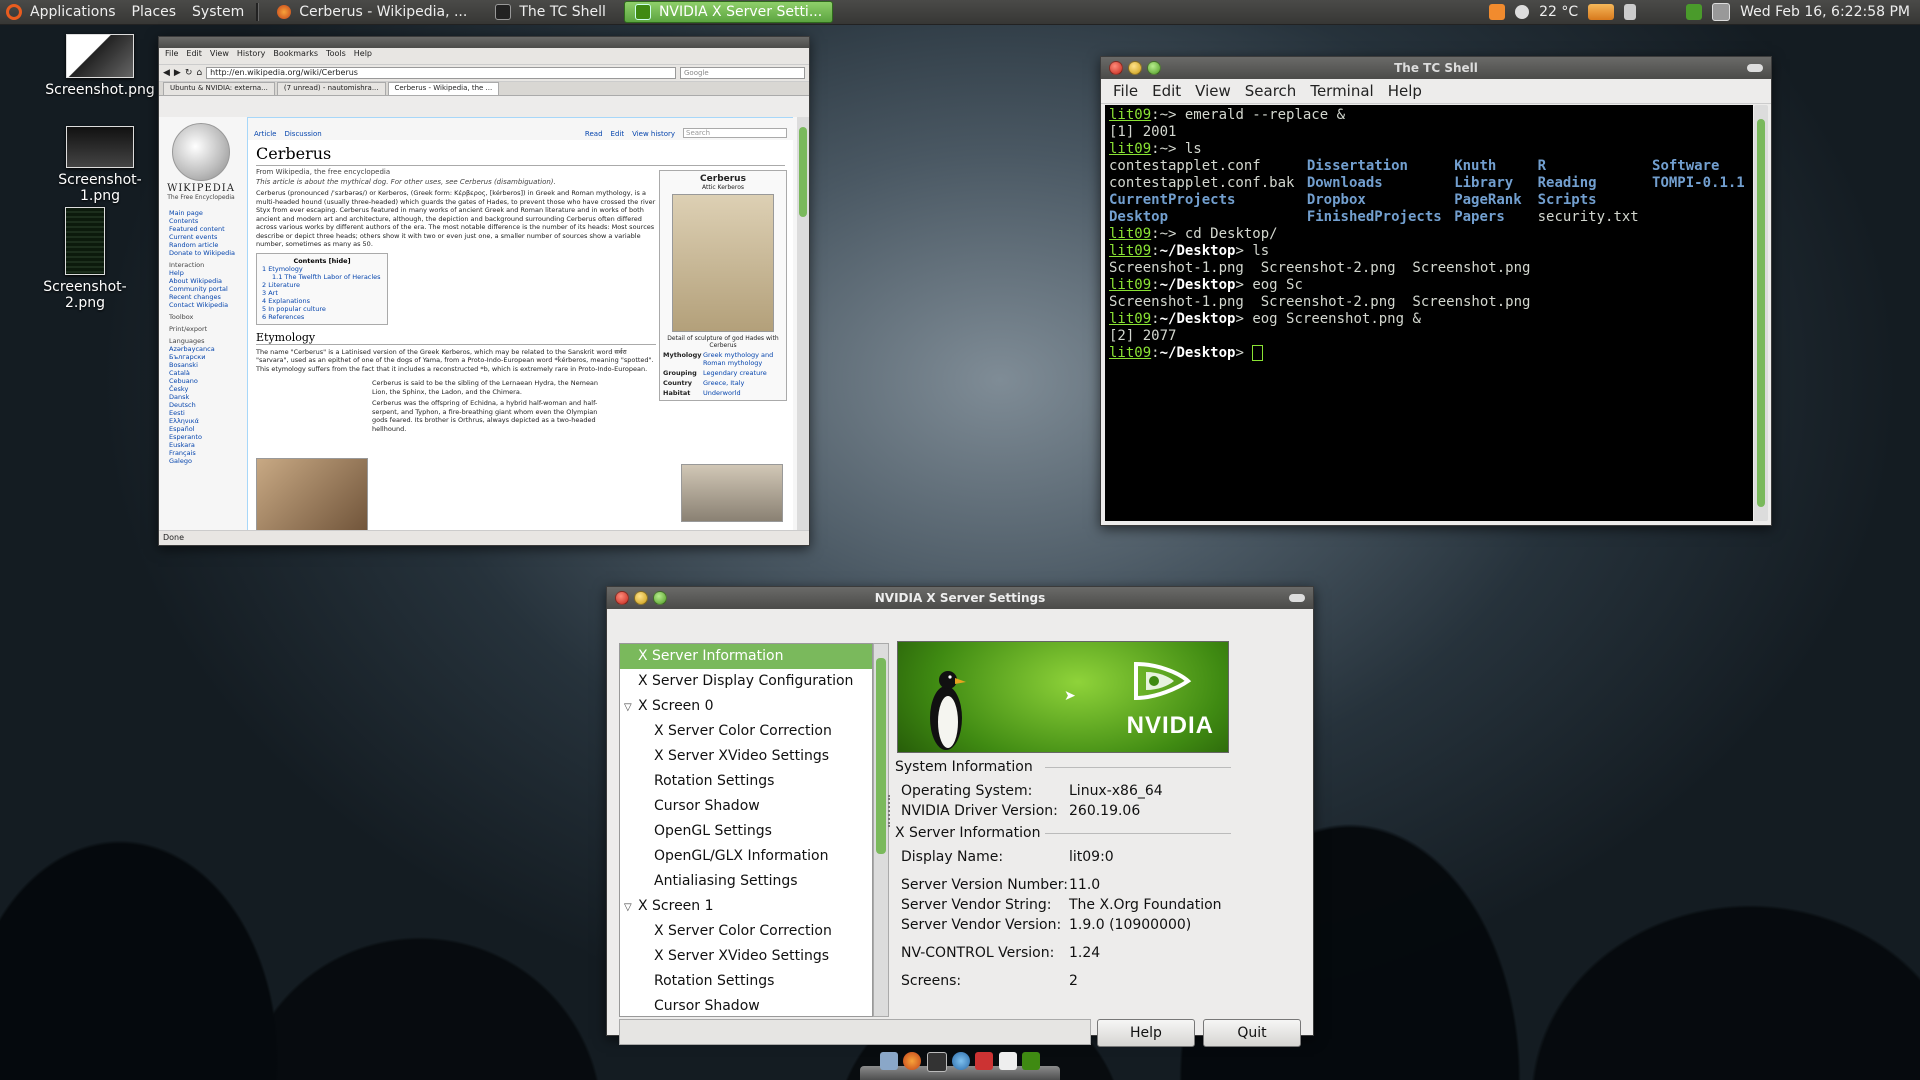 The width and height of the screenshot is (1920, 1080). I want to click on trash-icon, so click(1630, 12).